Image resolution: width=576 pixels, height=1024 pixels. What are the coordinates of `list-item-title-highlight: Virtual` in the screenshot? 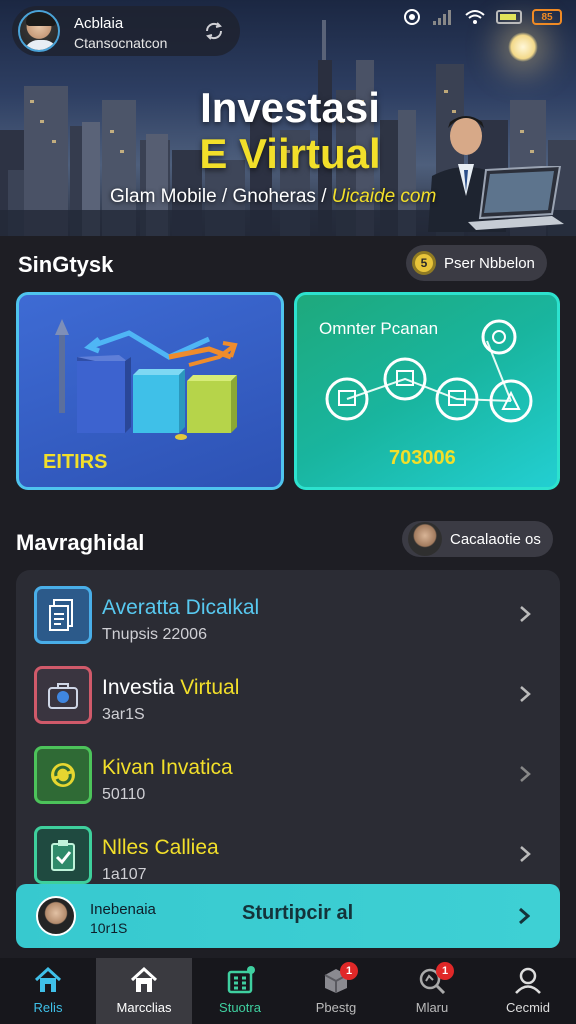 It's located at (210, 687).